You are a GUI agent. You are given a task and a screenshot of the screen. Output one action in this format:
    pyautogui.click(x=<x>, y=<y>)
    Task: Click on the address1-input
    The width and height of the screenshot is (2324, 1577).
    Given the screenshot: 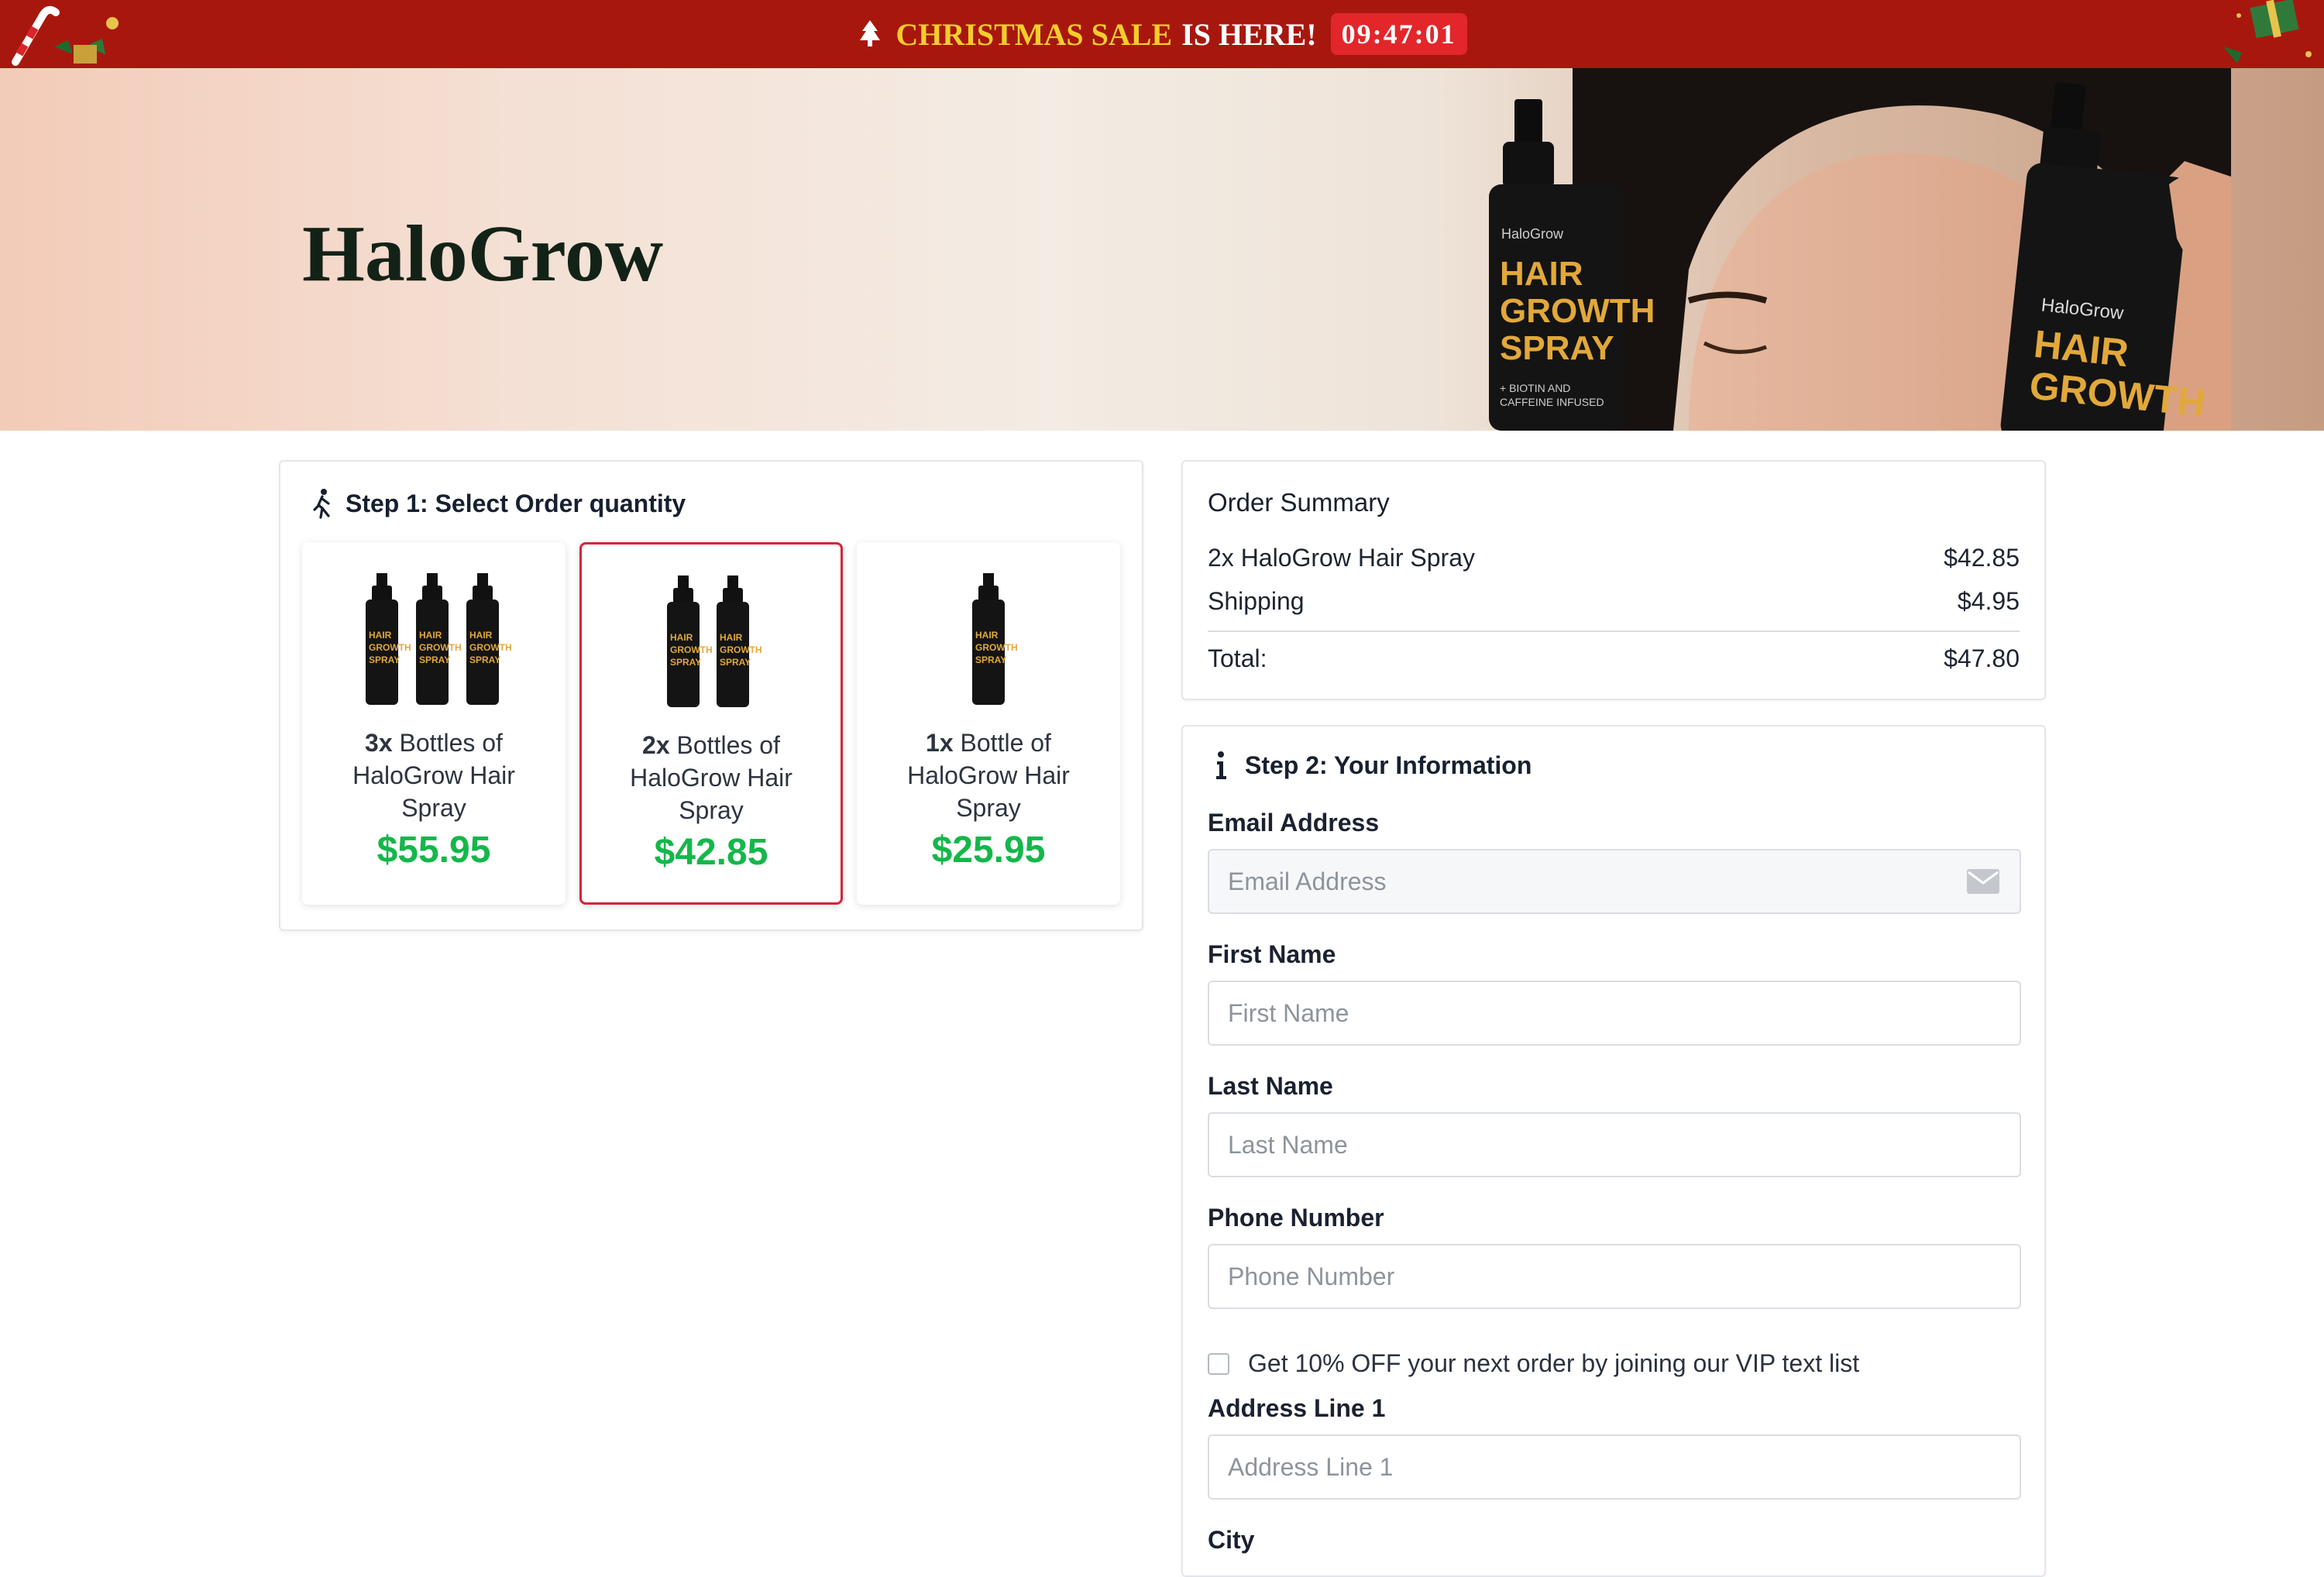 What is the action you would take?
    pyautogui.click(x=1614, y=1467)
    